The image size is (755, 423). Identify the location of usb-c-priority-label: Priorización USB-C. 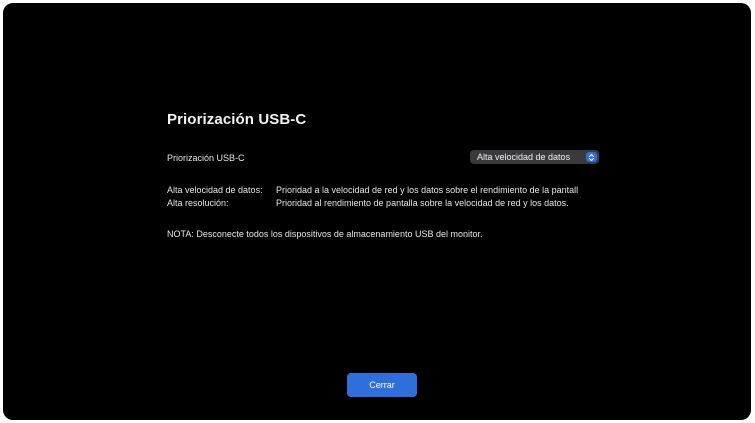
(206, 158).